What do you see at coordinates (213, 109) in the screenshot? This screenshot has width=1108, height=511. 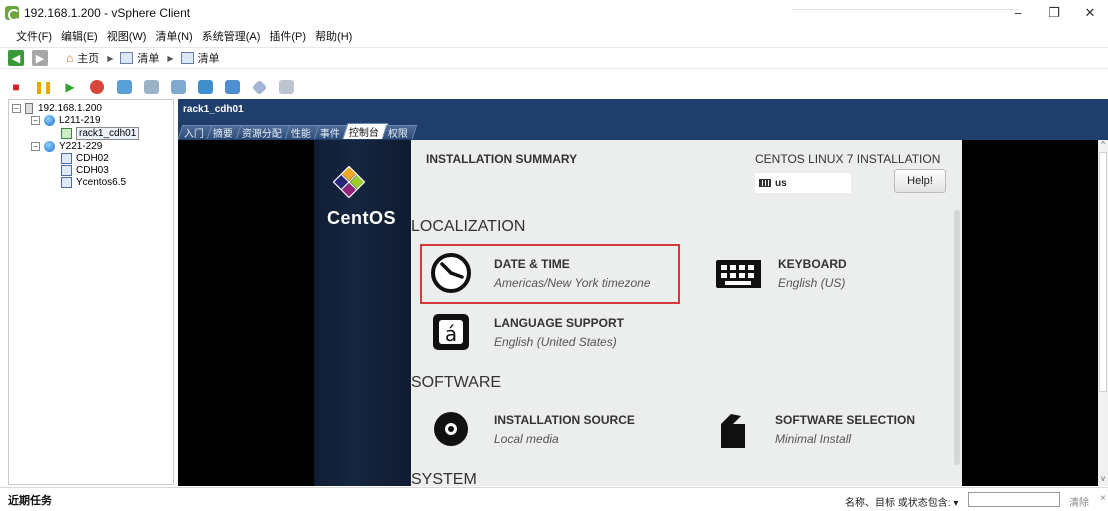 I see `vm-name: rack1_cdh01` at bounding box center [213, 109].